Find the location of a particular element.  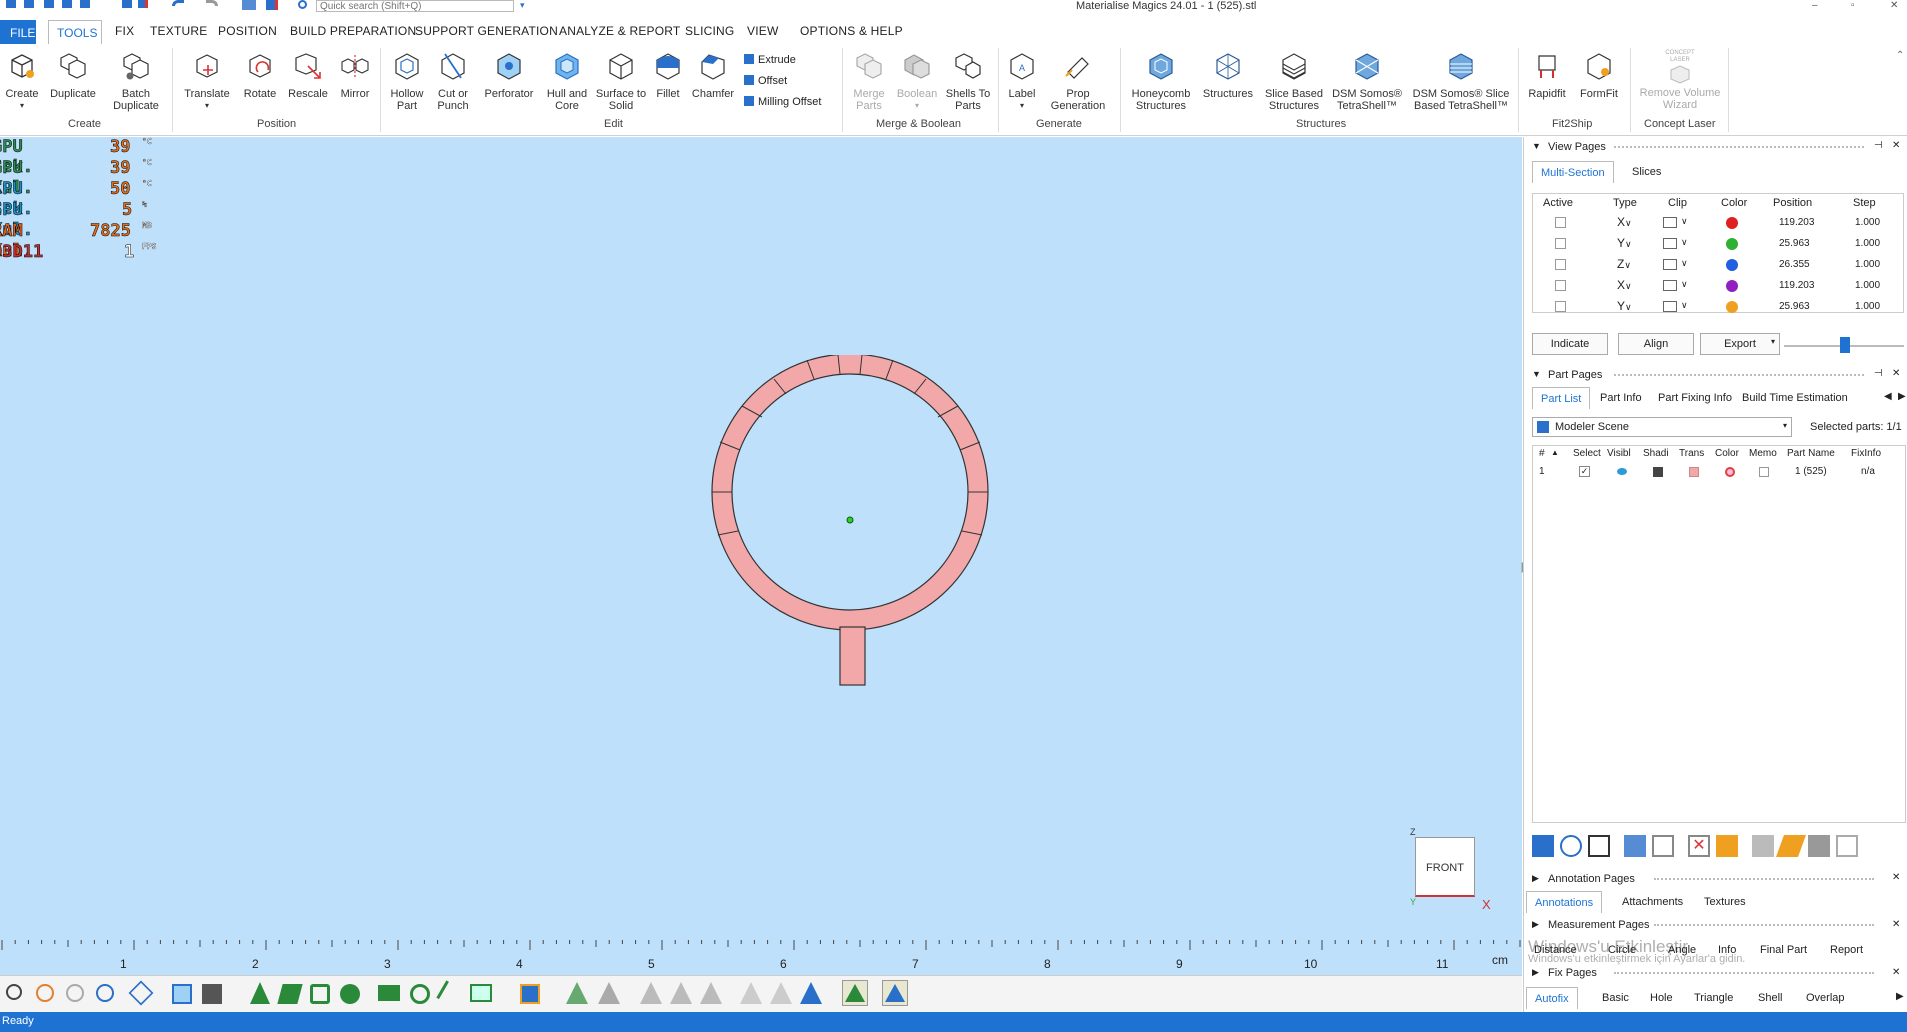

part-color-swatch is located at coordinates (1730, 472).